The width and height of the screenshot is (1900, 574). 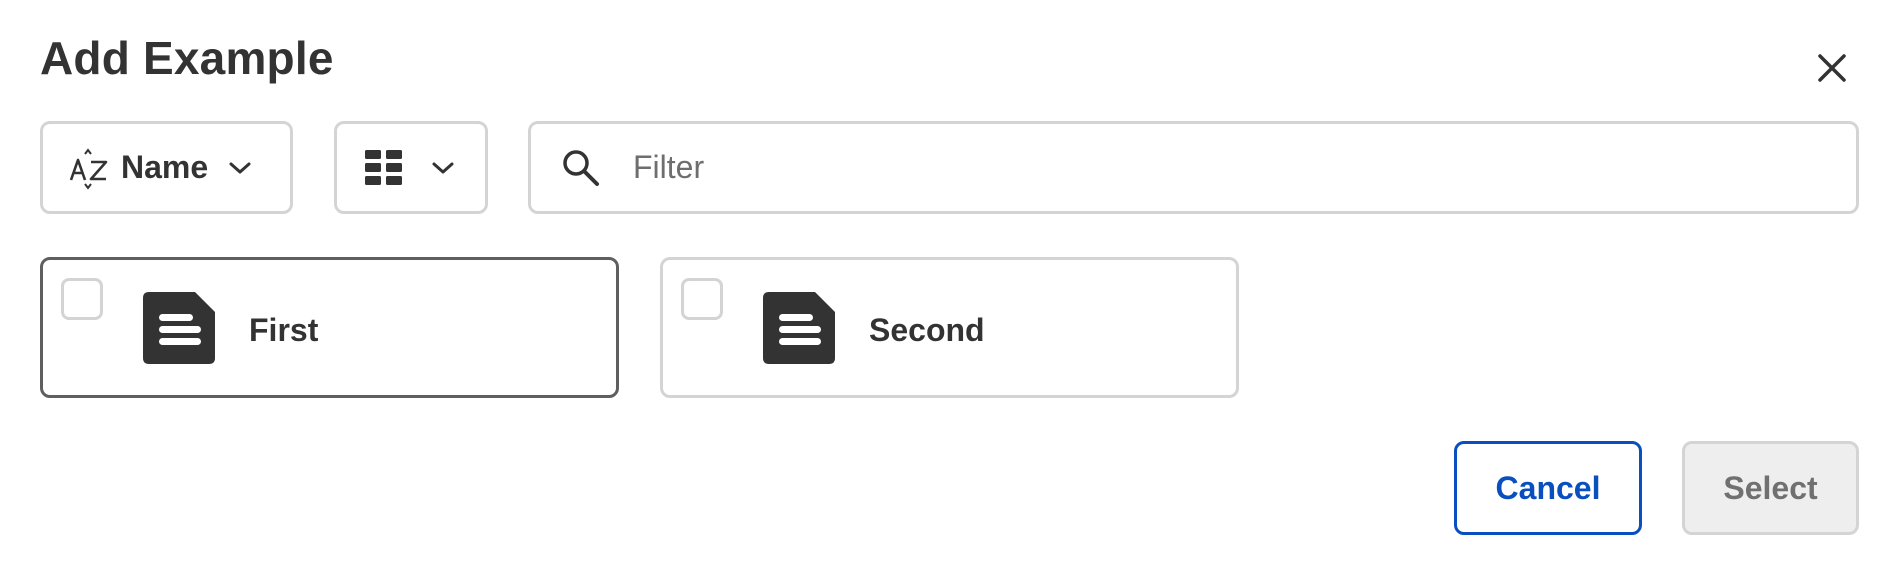 What do you see at coordinates (383, 167) in the screenshot?
I see `grid-view-icon` at bounding box center [383, 167].